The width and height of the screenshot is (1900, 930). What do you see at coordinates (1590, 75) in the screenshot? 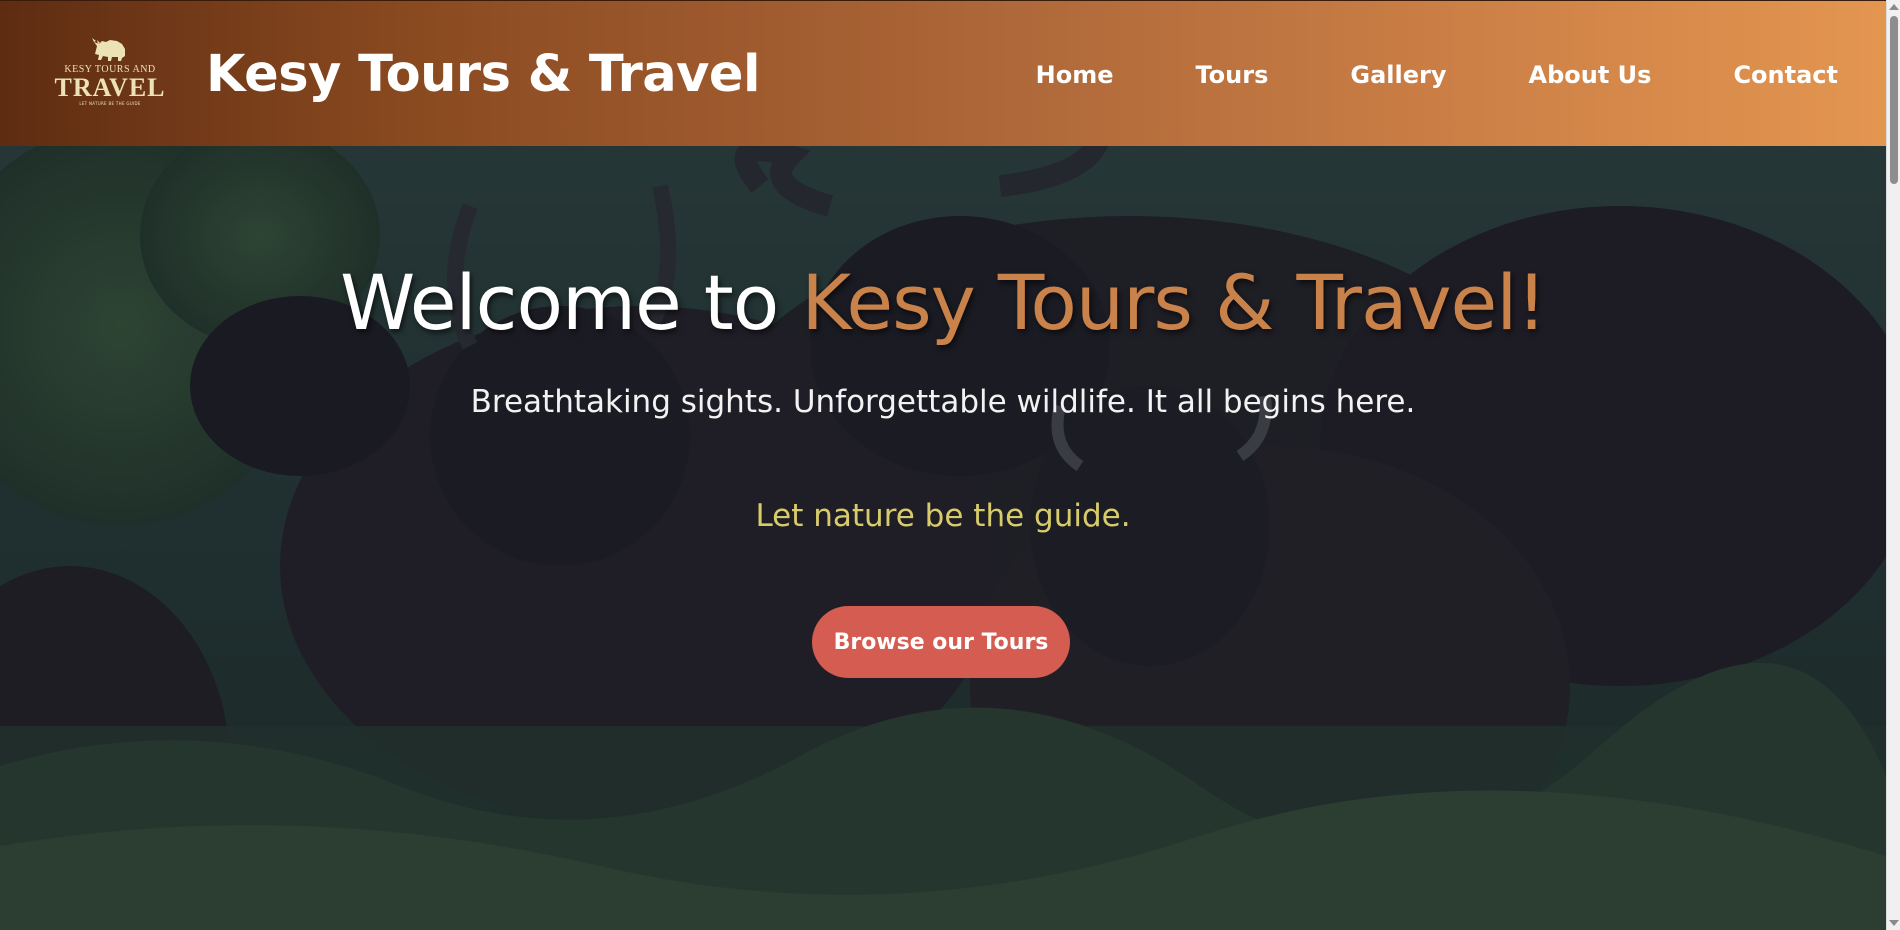
I see `nav-about-us: About Us` at bounding box center [1590, 75].